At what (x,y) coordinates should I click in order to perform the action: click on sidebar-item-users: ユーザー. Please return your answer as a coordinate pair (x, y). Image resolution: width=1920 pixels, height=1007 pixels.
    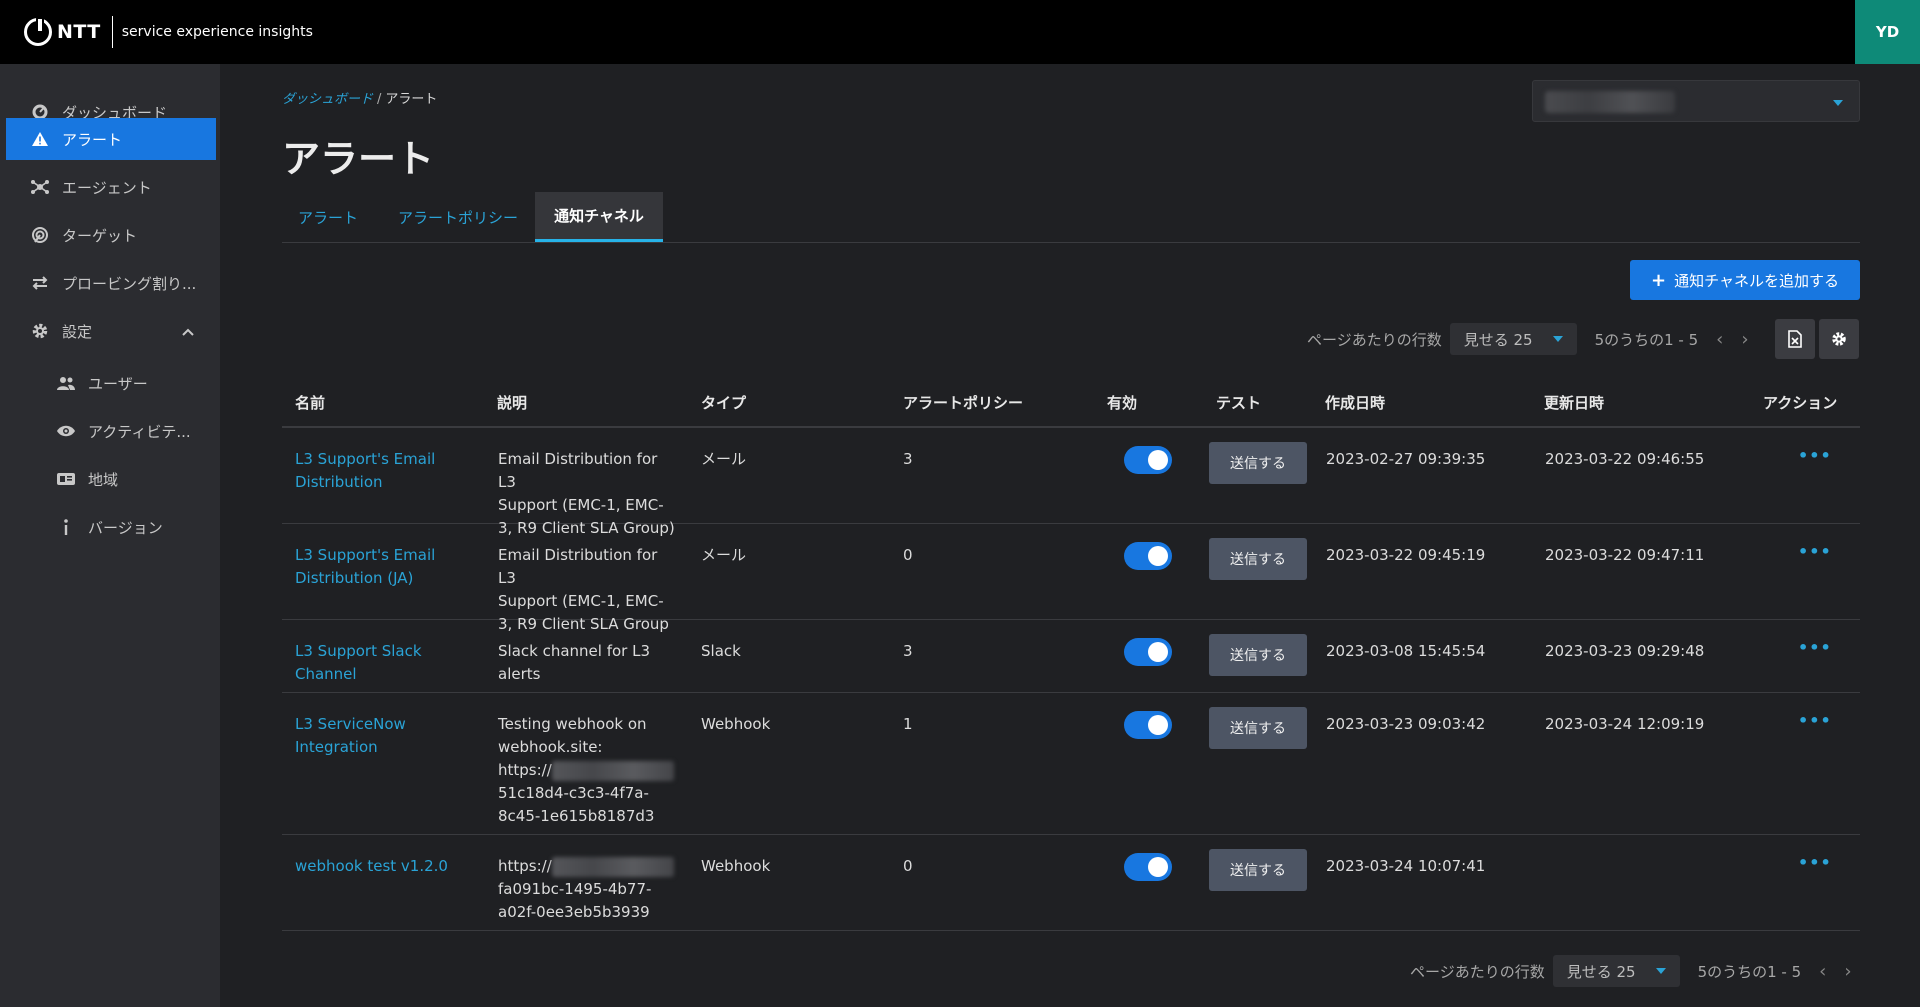
    Looking at the image, I should click on (111, 383).